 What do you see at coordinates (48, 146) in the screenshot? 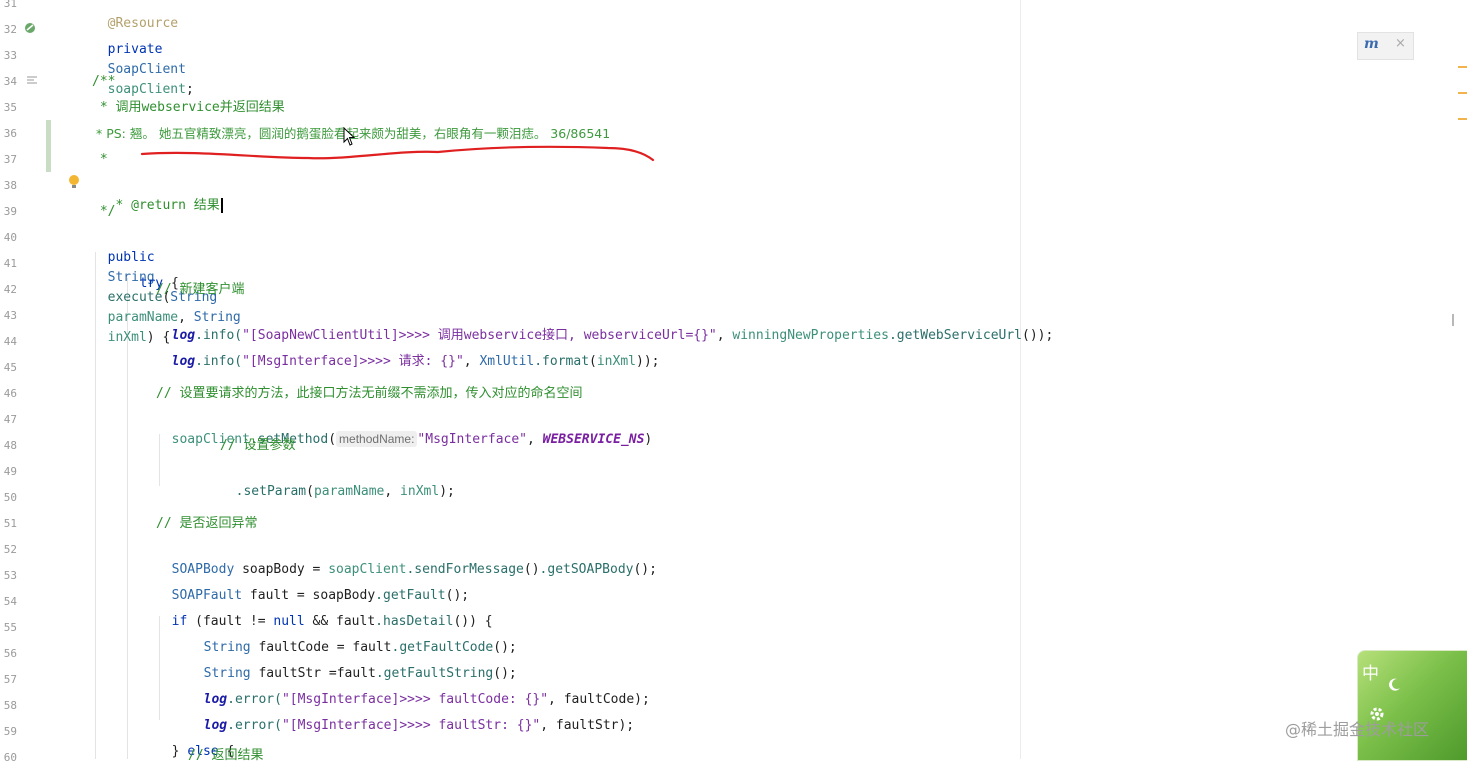
I see `change-marker` at bounding box center [48, 146].